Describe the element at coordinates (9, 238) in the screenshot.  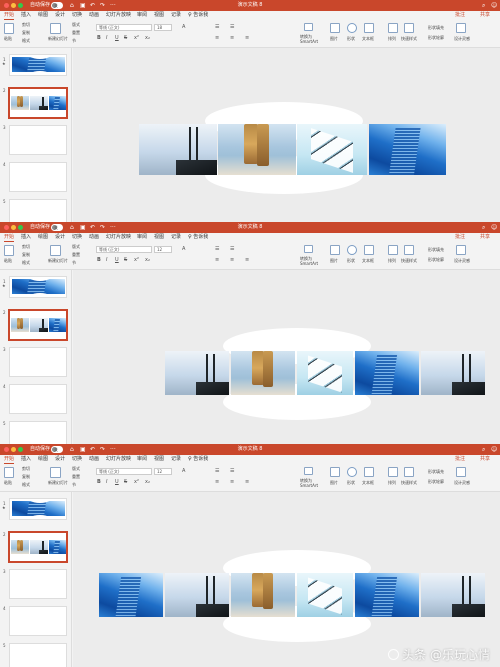
I see `tab-home: 开始` at that location.